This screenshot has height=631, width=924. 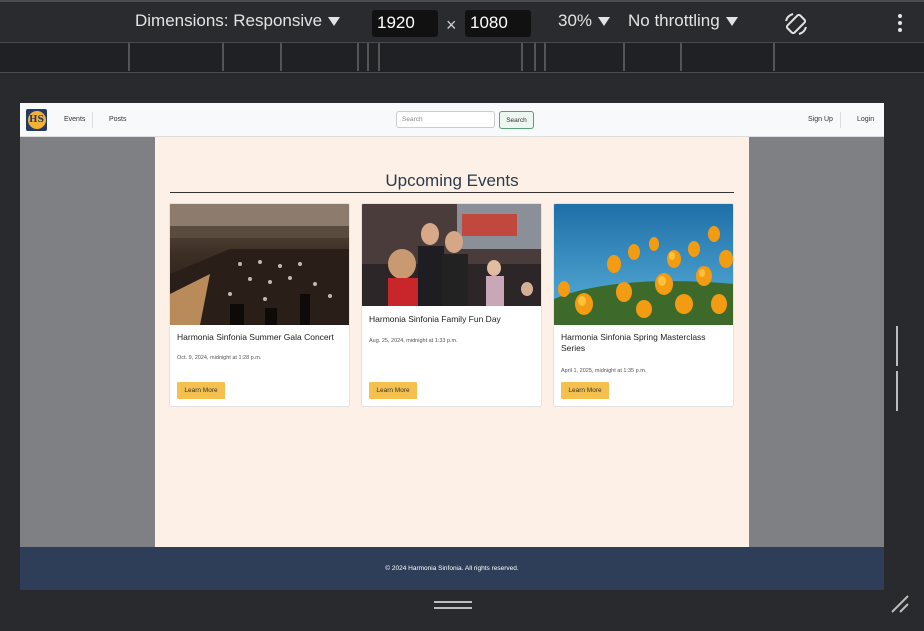 What do you see at coordinates (453, 319) in the screenshot?
I see `event-title: Harmonia Sinfonia Family Fun Day` at bounding box center [453, 319].